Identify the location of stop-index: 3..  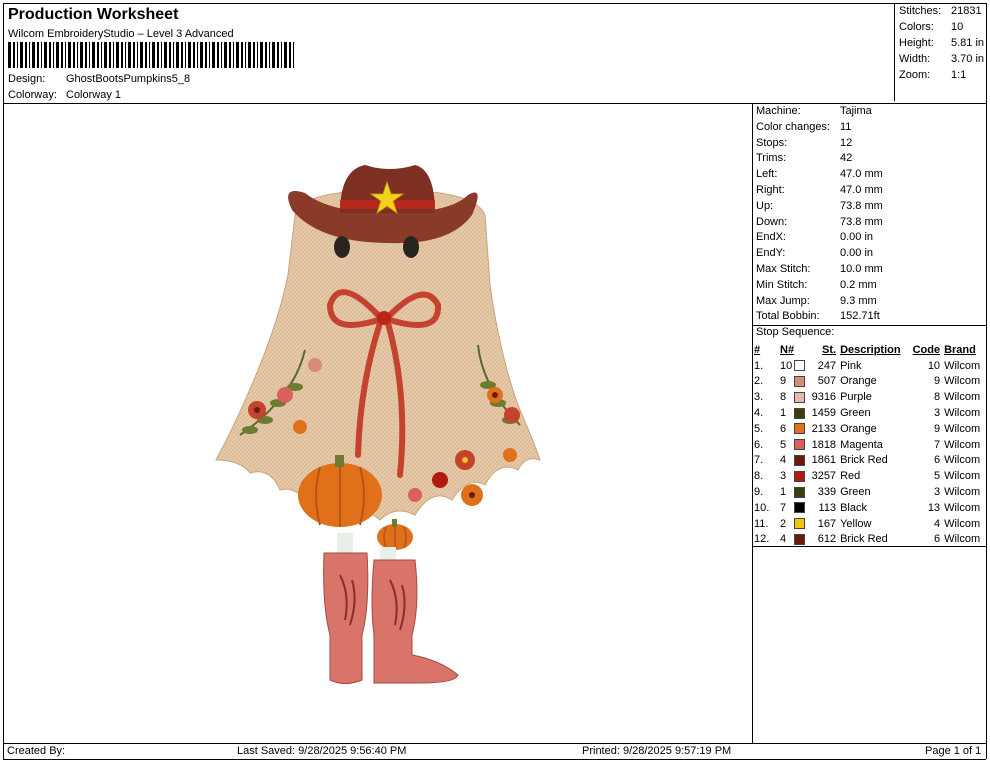
(759, 397).